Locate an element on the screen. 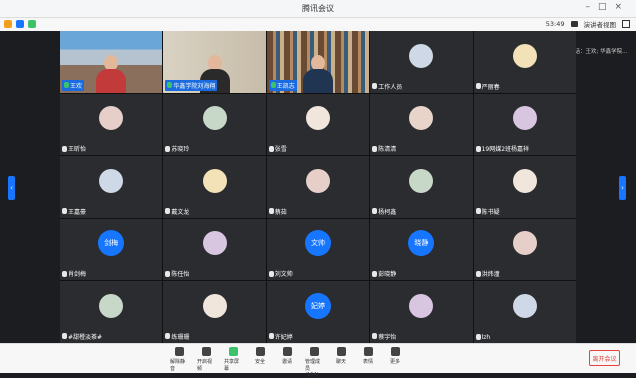 Image resolution: width=636 pixels, height=378 pixels. participant-tile: #甜橙淡茶# is located at coordinates (111, 312).